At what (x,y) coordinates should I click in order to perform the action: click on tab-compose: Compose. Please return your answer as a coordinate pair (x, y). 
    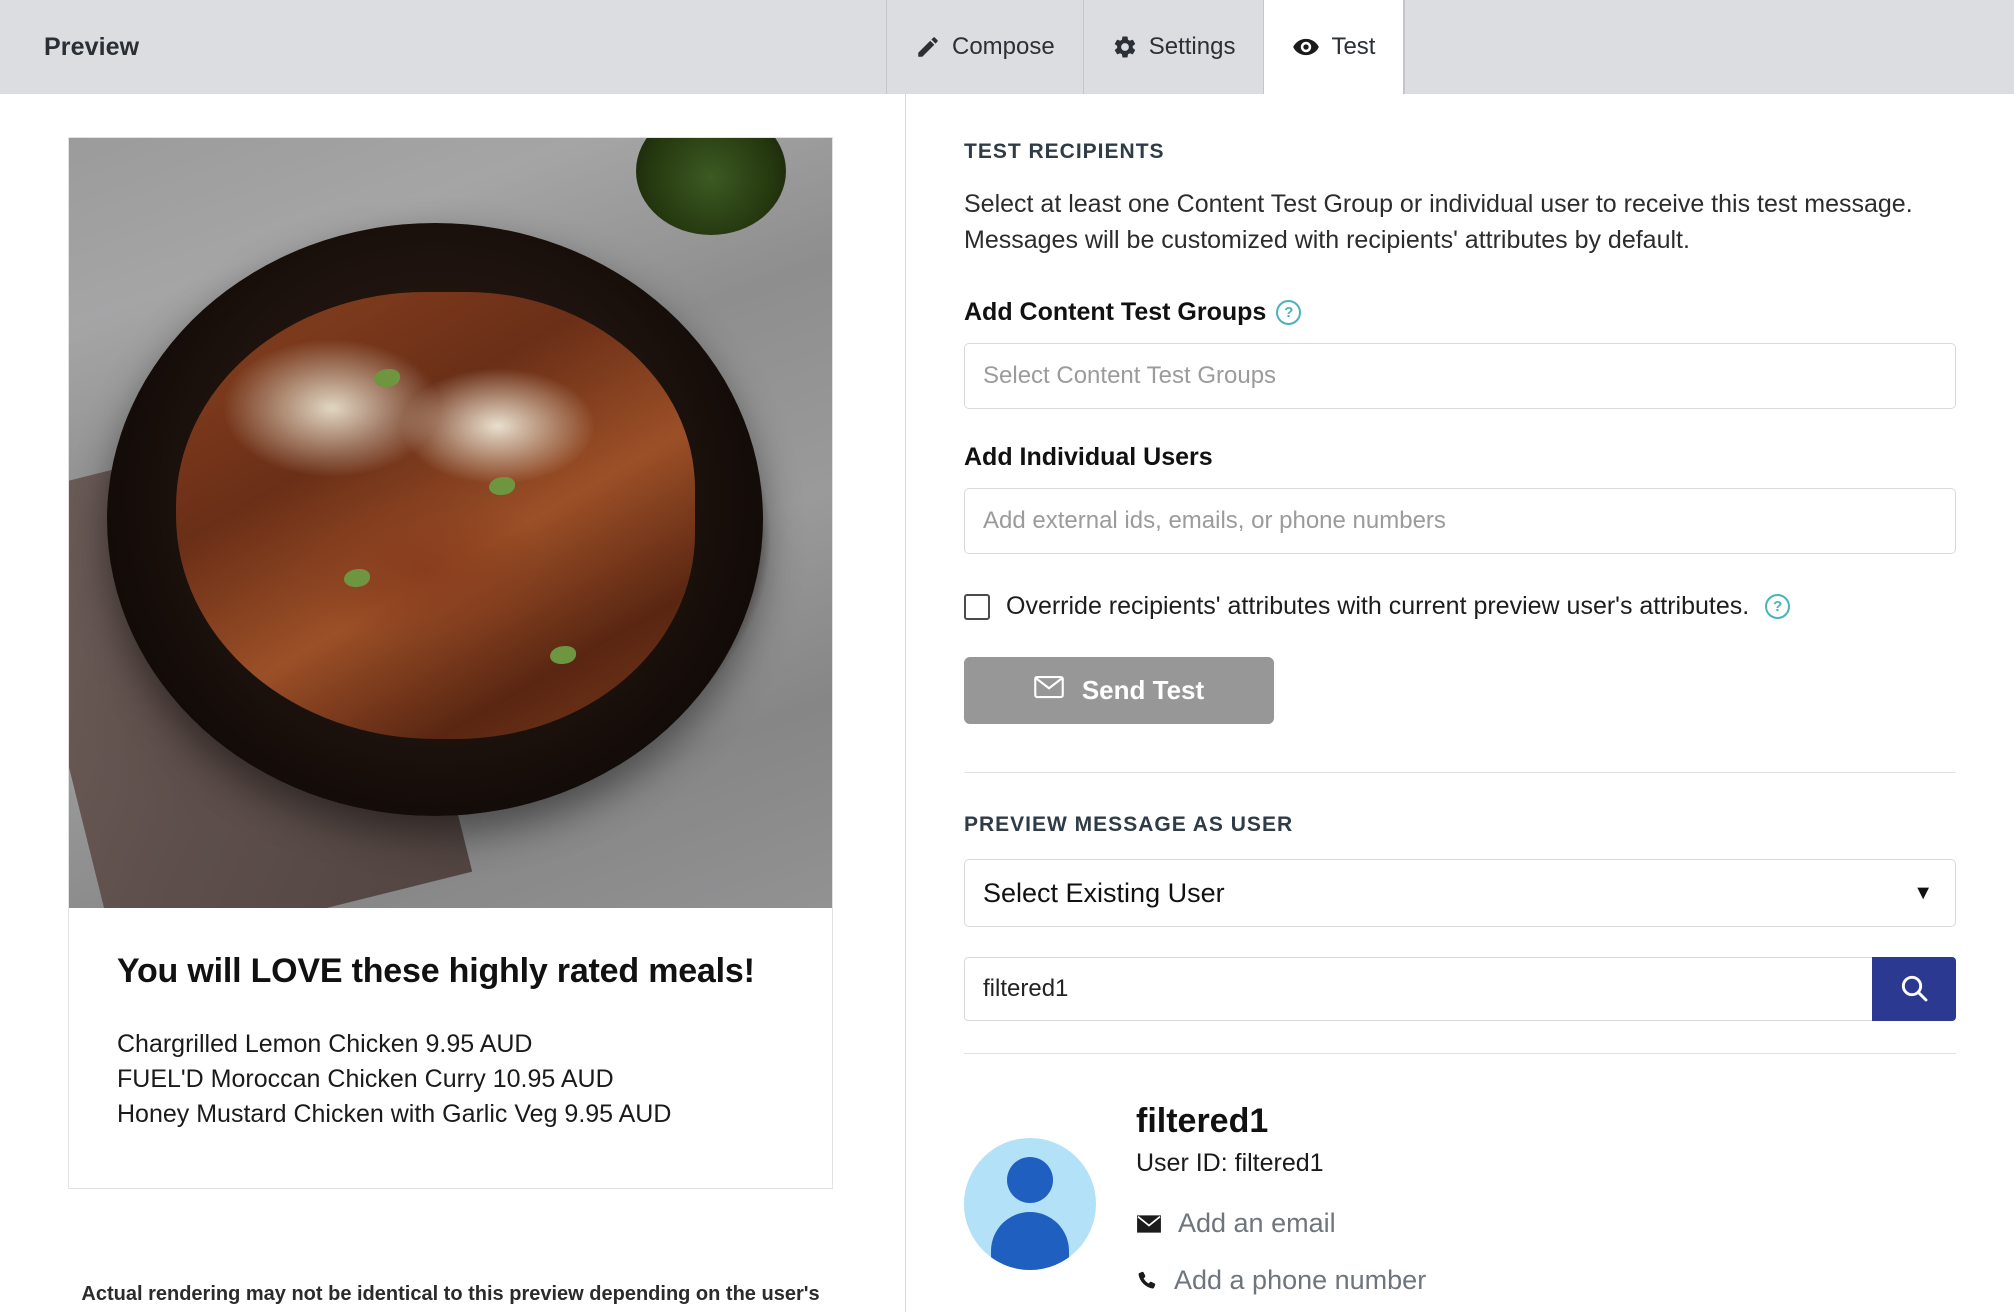
    Looking at the image, I should click on (984, 47).